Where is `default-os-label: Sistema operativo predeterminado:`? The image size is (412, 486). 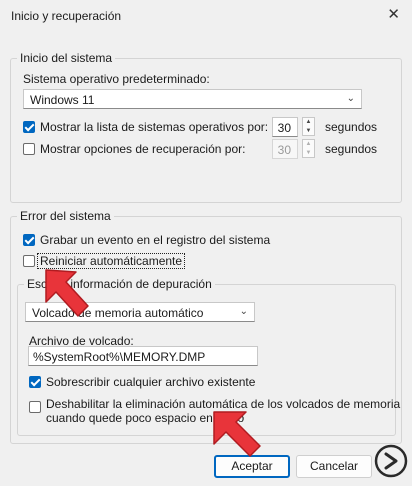 default-os-label: Sistema operativo predeterminado: is located at coordinates (116, 79).